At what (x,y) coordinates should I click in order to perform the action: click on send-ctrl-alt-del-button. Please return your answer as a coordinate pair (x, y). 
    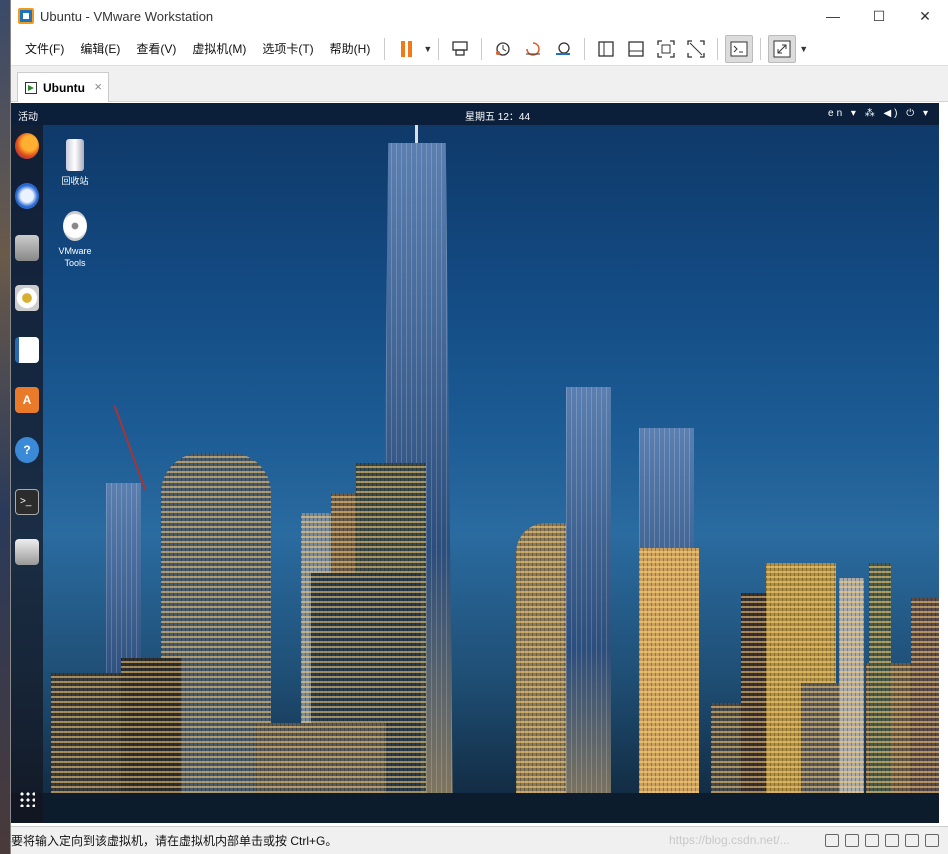
    Looking at the image, I should click on (460, 49).